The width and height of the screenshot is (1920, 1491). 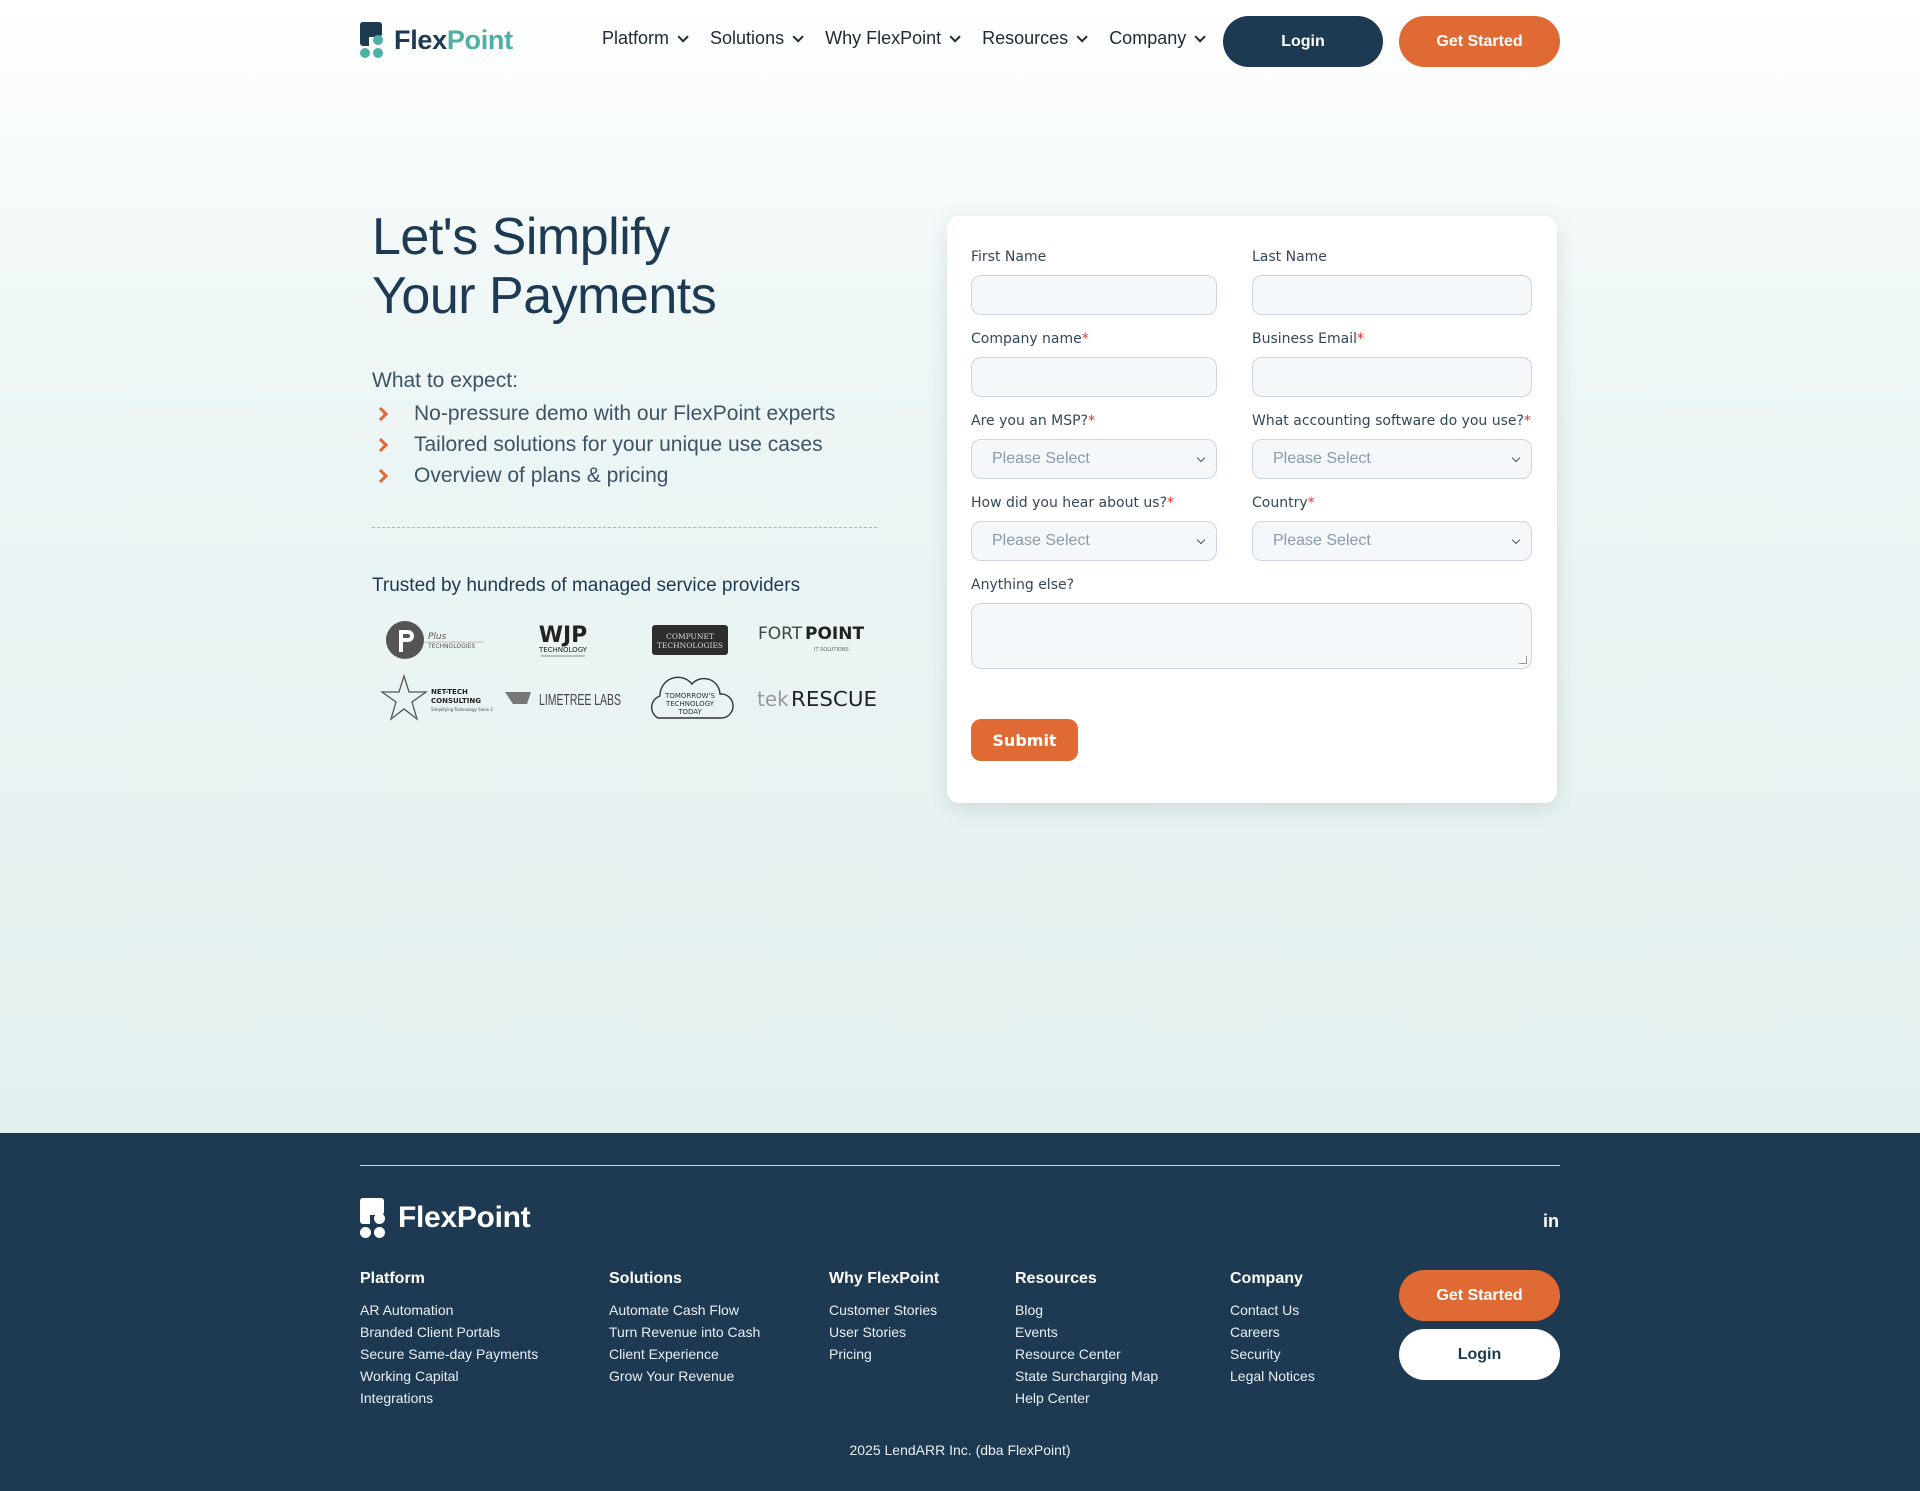 I want to click on nav-solutions: Solutions, so click(x=757, y=38).